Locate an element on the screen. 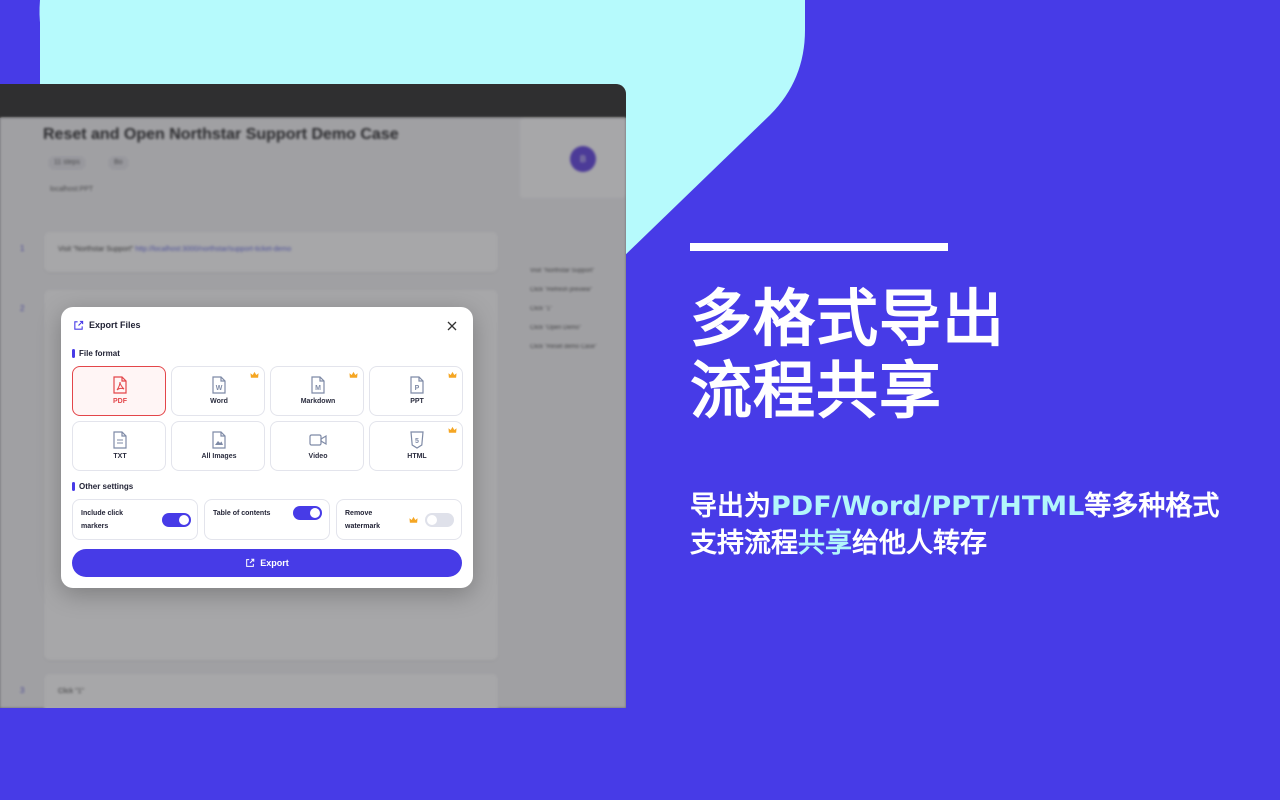  accent-line is located at coordinates (819, 247).